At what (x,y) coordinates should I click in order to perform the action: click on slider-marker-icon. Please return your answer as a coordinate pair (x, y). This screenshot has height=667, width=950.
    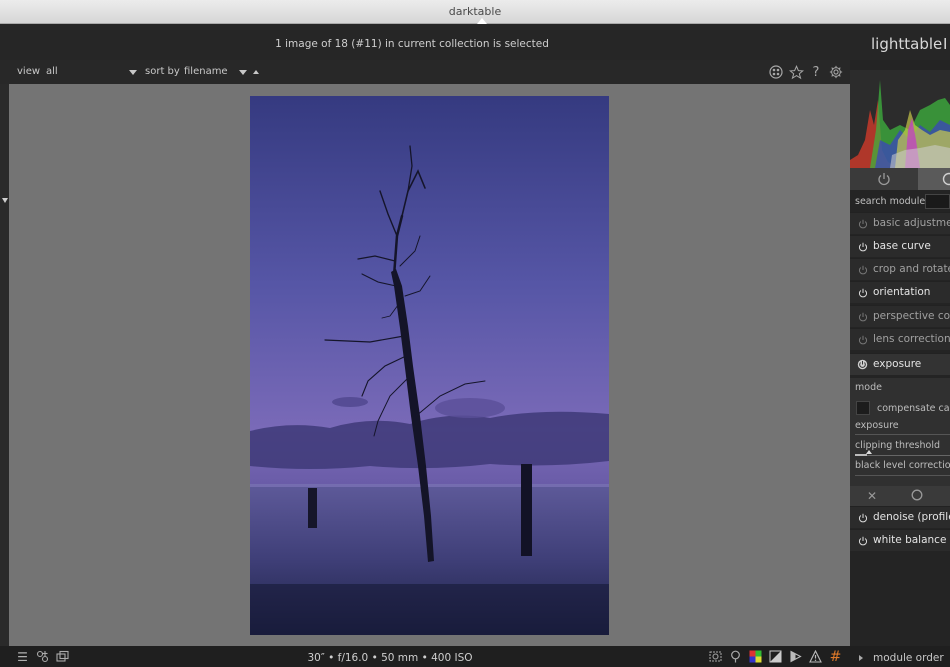
    Looking at the image, I should click on (869, 452).